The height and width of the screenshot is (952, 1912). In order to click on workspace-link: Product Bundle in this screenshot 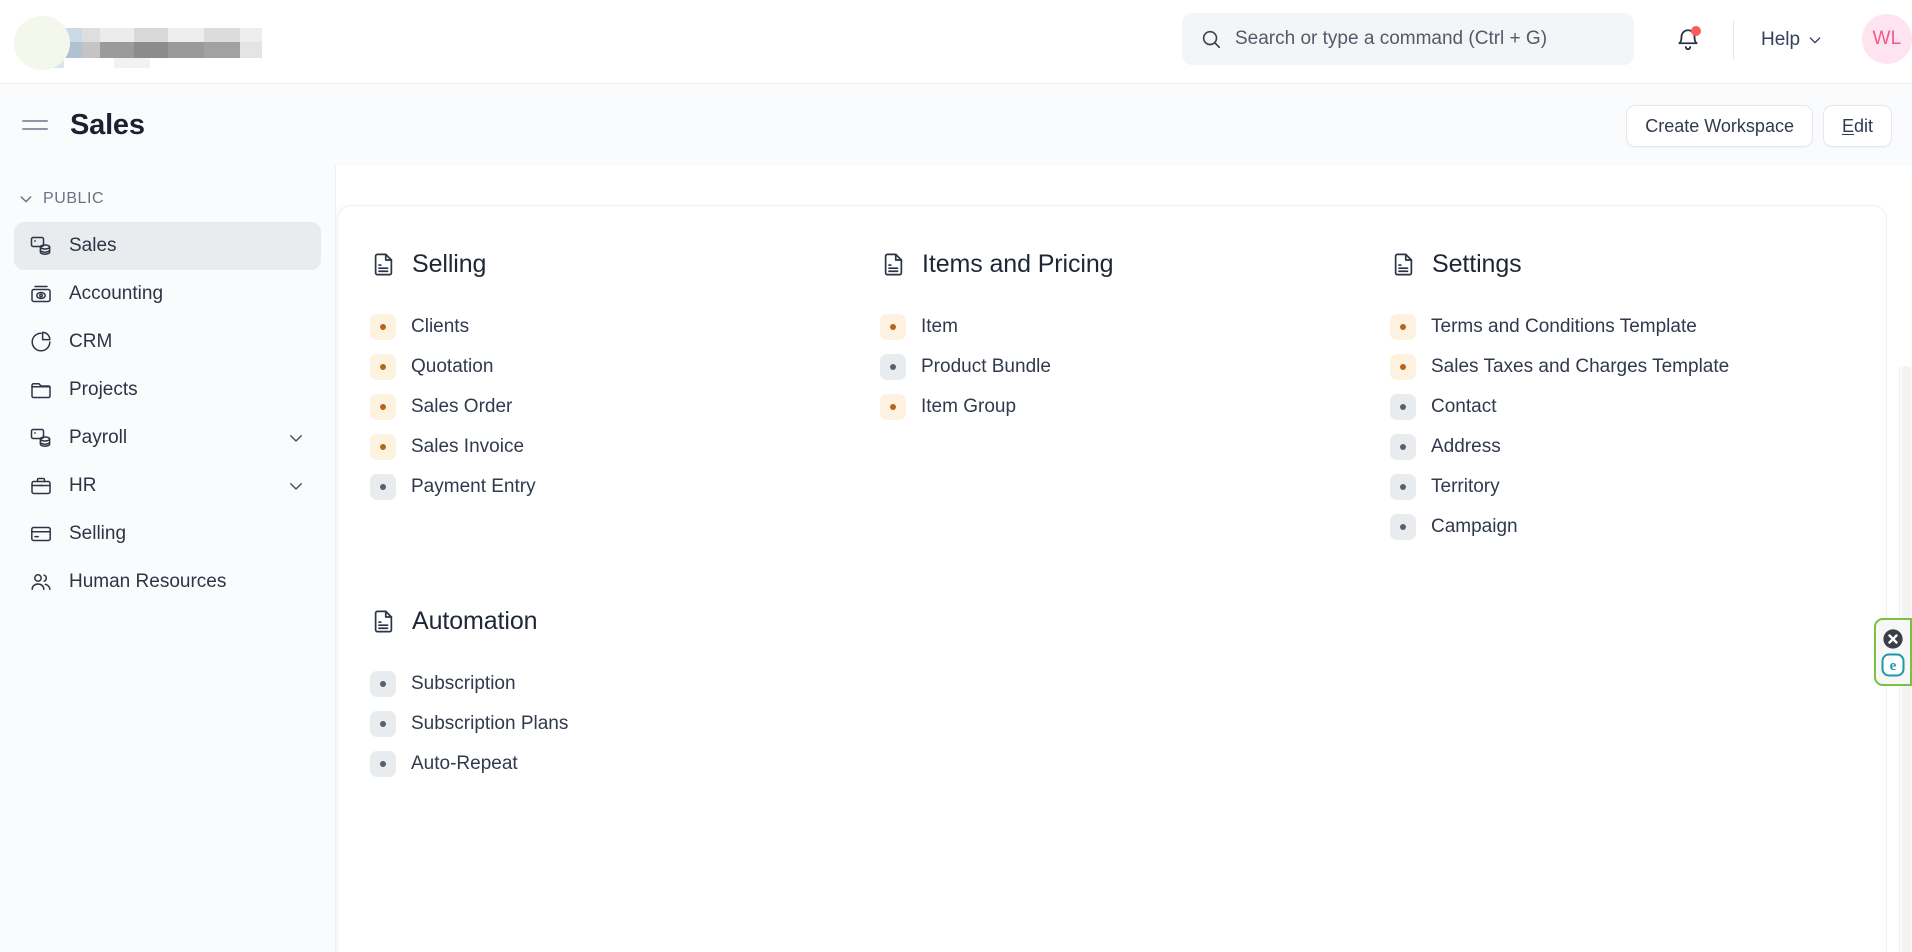, I will do `click(1135, 367)`.